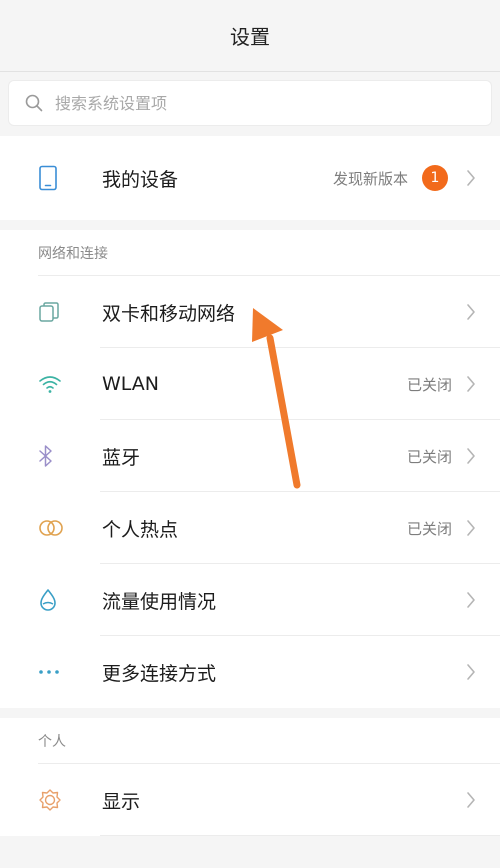  I want to click on settings-item-data-usage: 流量使用情况, so click(250, 600).